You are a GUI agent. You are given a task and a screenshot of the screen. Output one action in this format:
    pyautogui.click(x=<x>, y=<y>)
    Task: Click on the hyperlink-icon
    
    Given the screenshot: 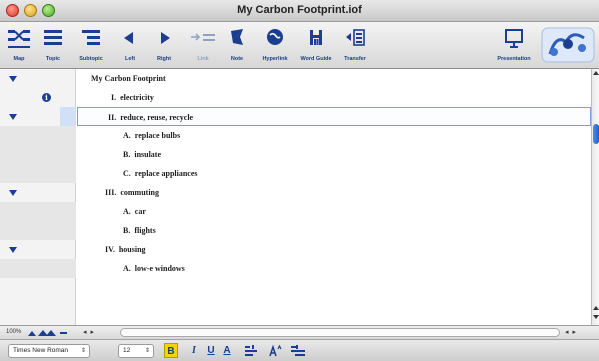 What is the action you would take?
    pyautogui.click(x=275, y=37)
    